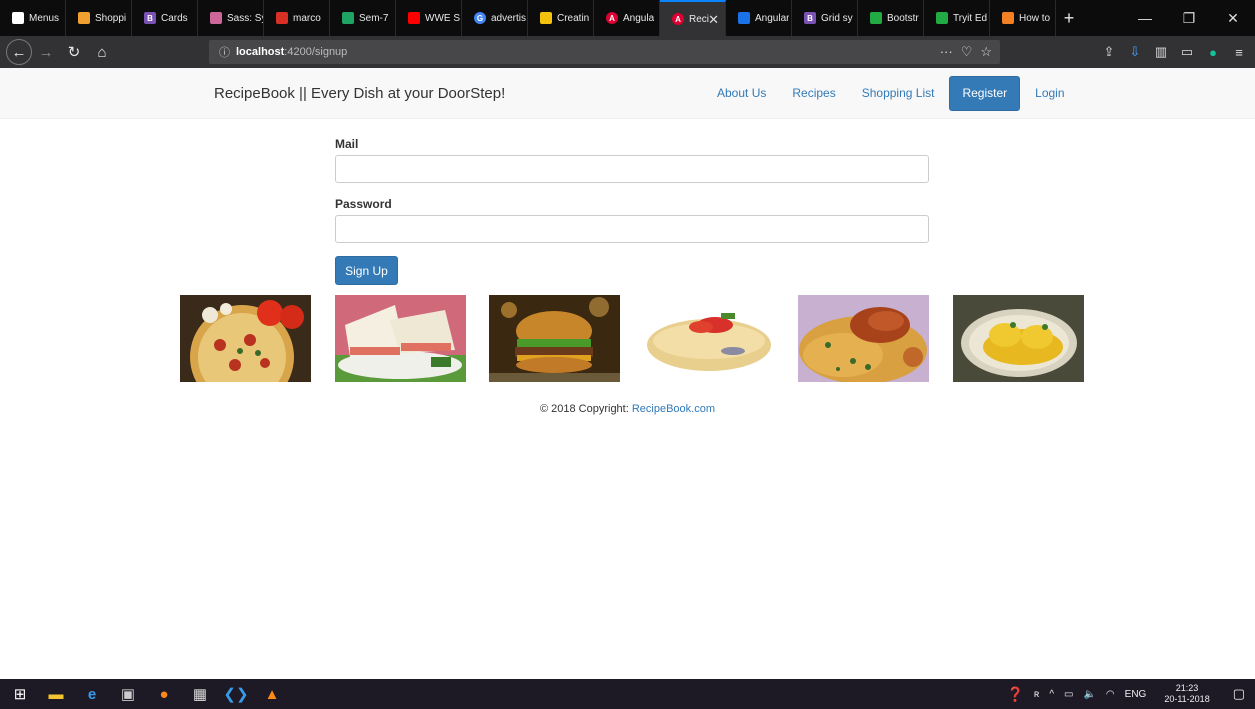 This screenshot has height=709, width=1255. I want to click on bootstrap-icon: B, so click(150, 18).